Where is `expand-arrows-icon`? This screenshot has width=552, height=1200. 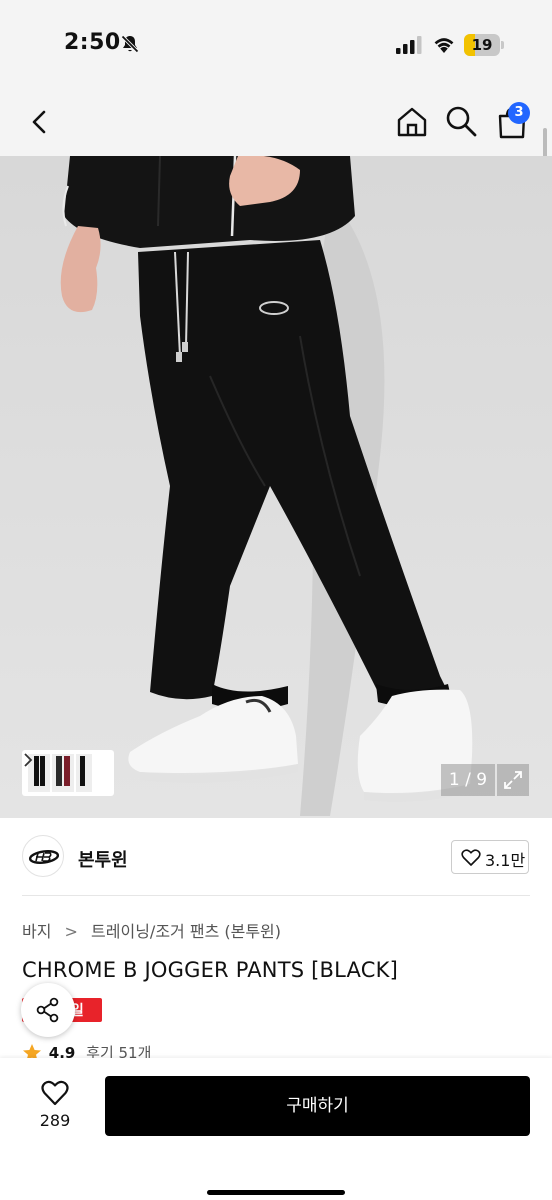
expand-arrows-icon is located at coordinates (513, 780).